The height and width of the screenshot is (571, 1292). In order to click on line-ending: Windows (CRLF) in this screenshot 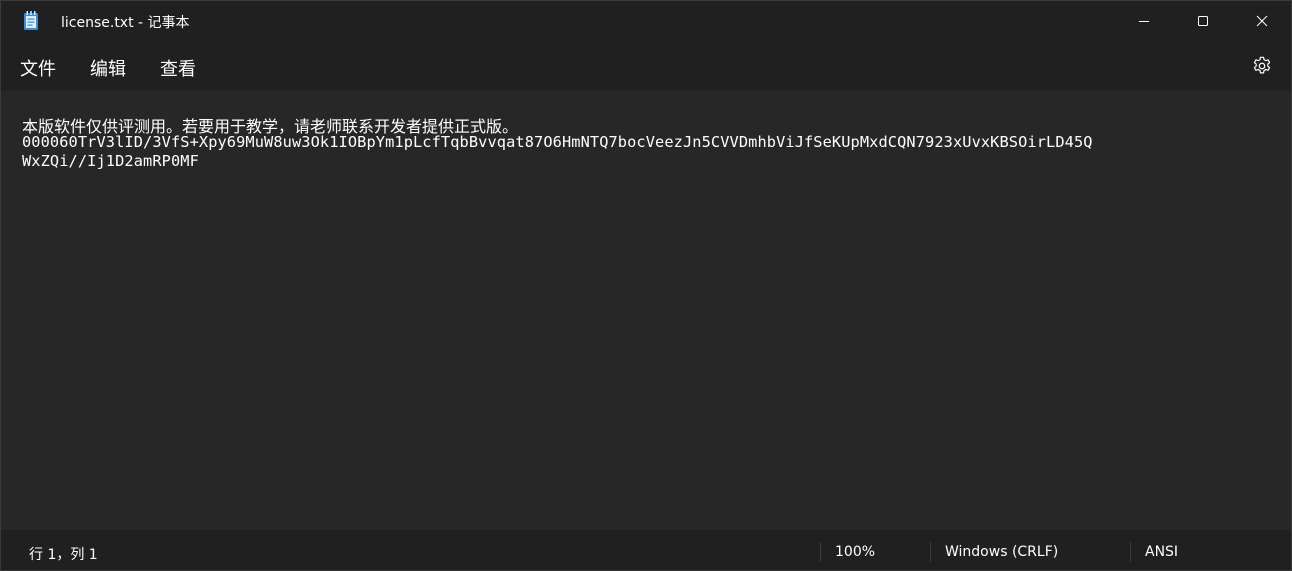, I will do `click(1002, 552)`.